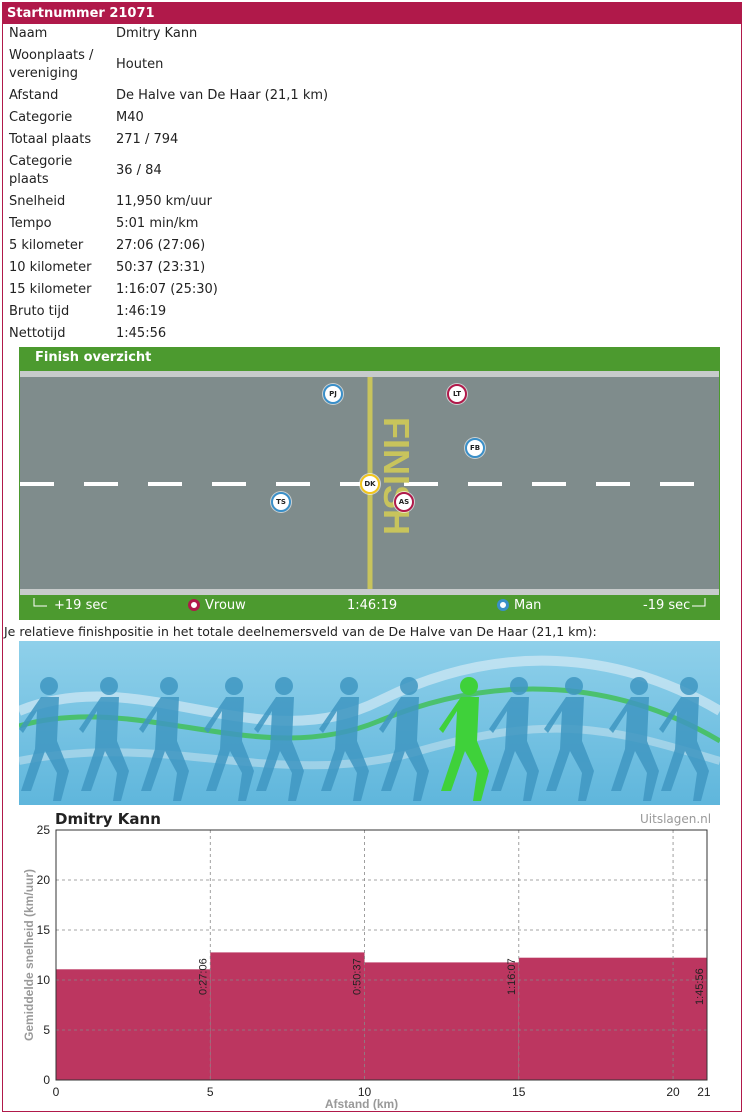 Image resolution: width=744 pixels, height=1114 pixels. Describe the element at coordinates (46, 245) in the screenshot. I see `info-label: 5 kilometer` at that location.